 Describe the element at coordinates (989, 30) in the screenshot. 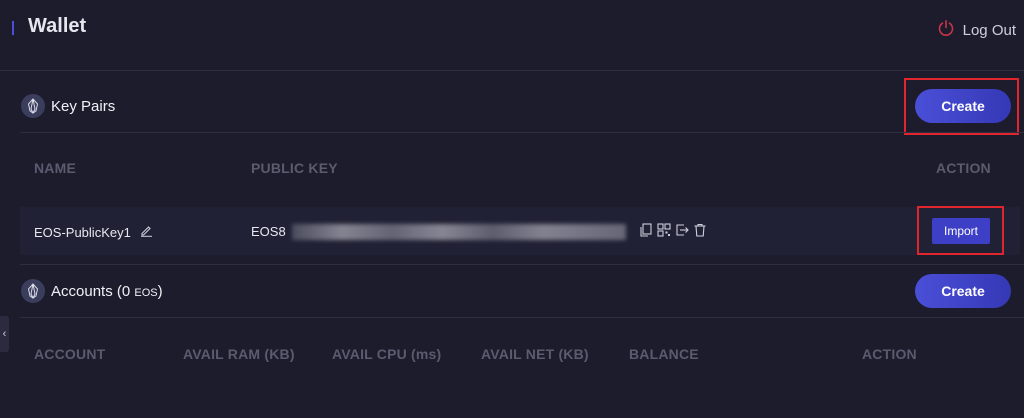

I see `logout-label: Log Out` at that location.